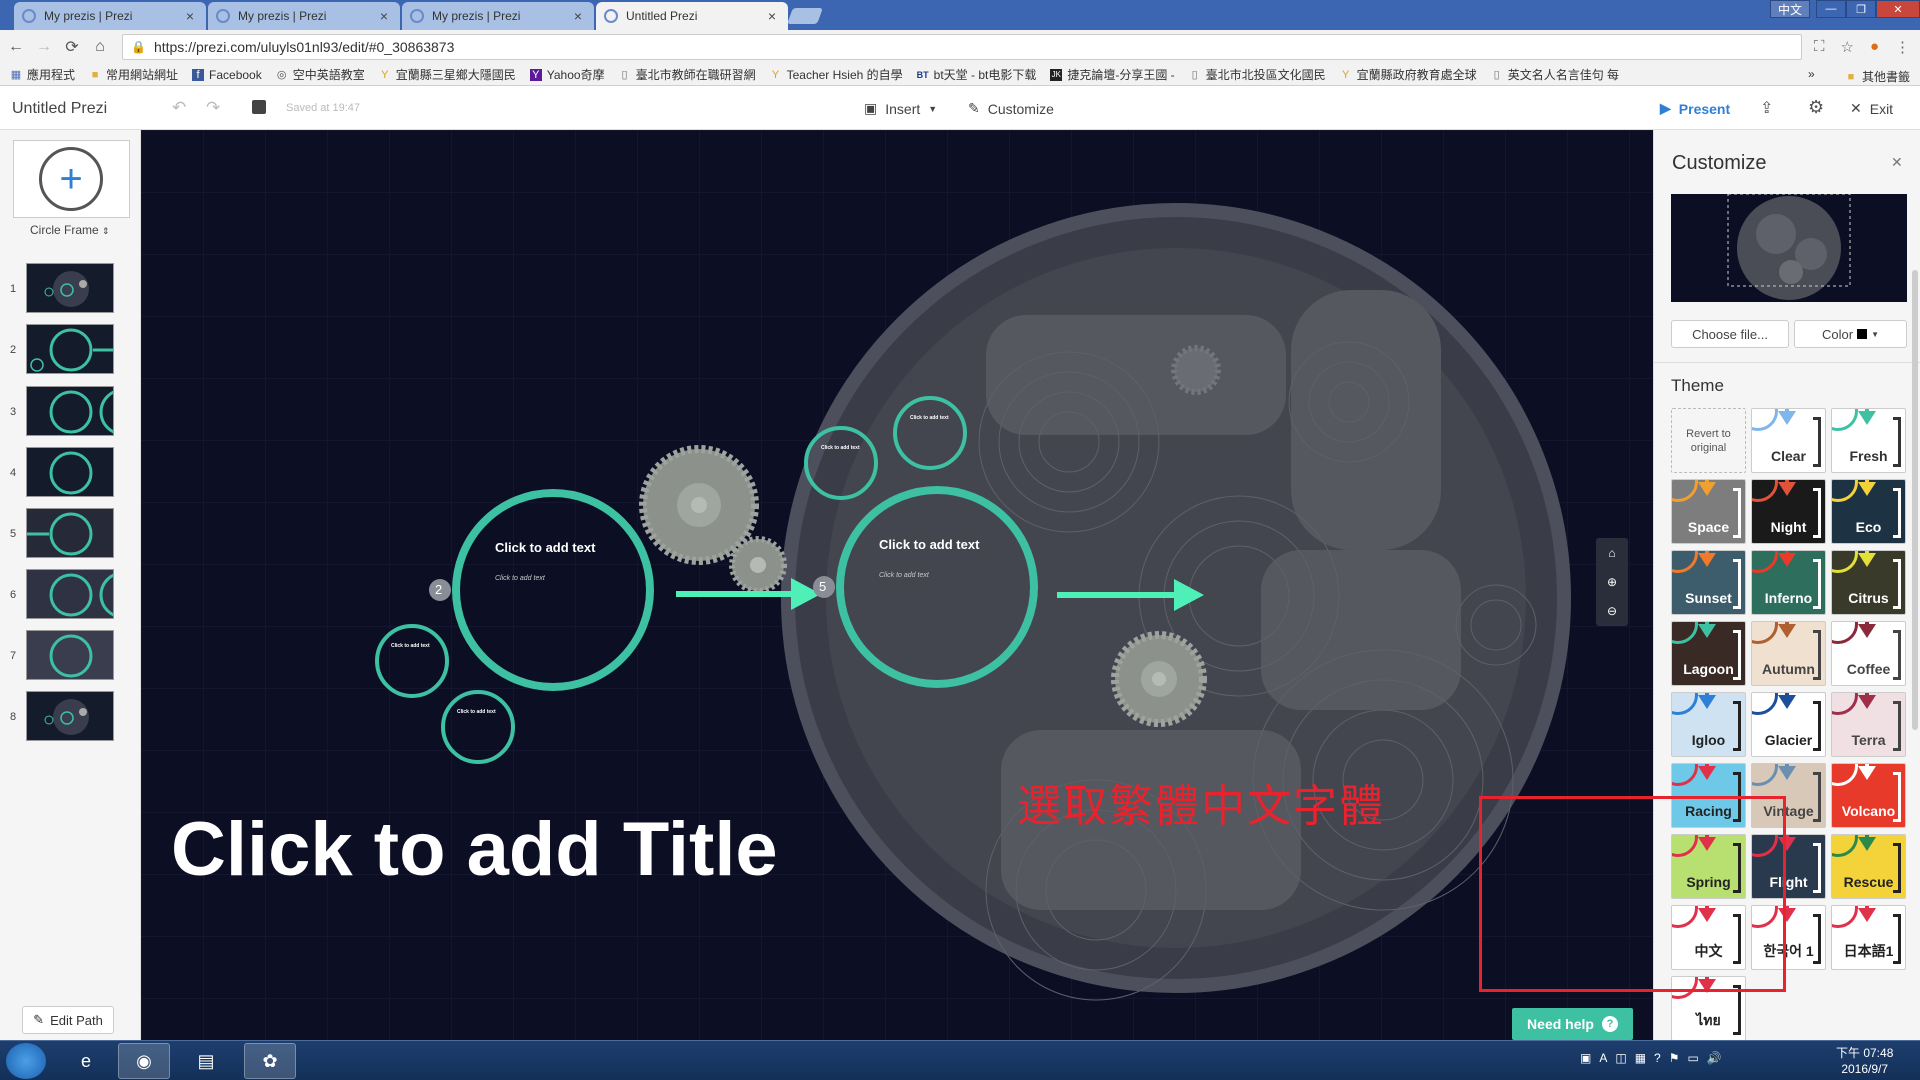 Image resolution: width=1920 pixels, height=1080 pixels. I want to click on theme-tile: Night, so click(1788, 511).